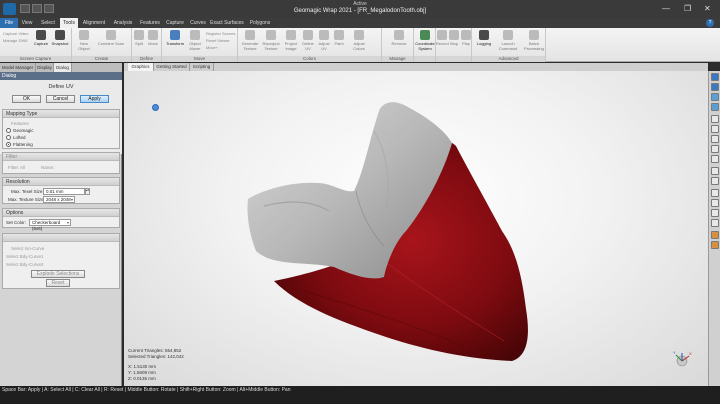 This screenshot has height=404, width=720. I want to click on texel-size-spinner: ▴▾, so click(87, 191).